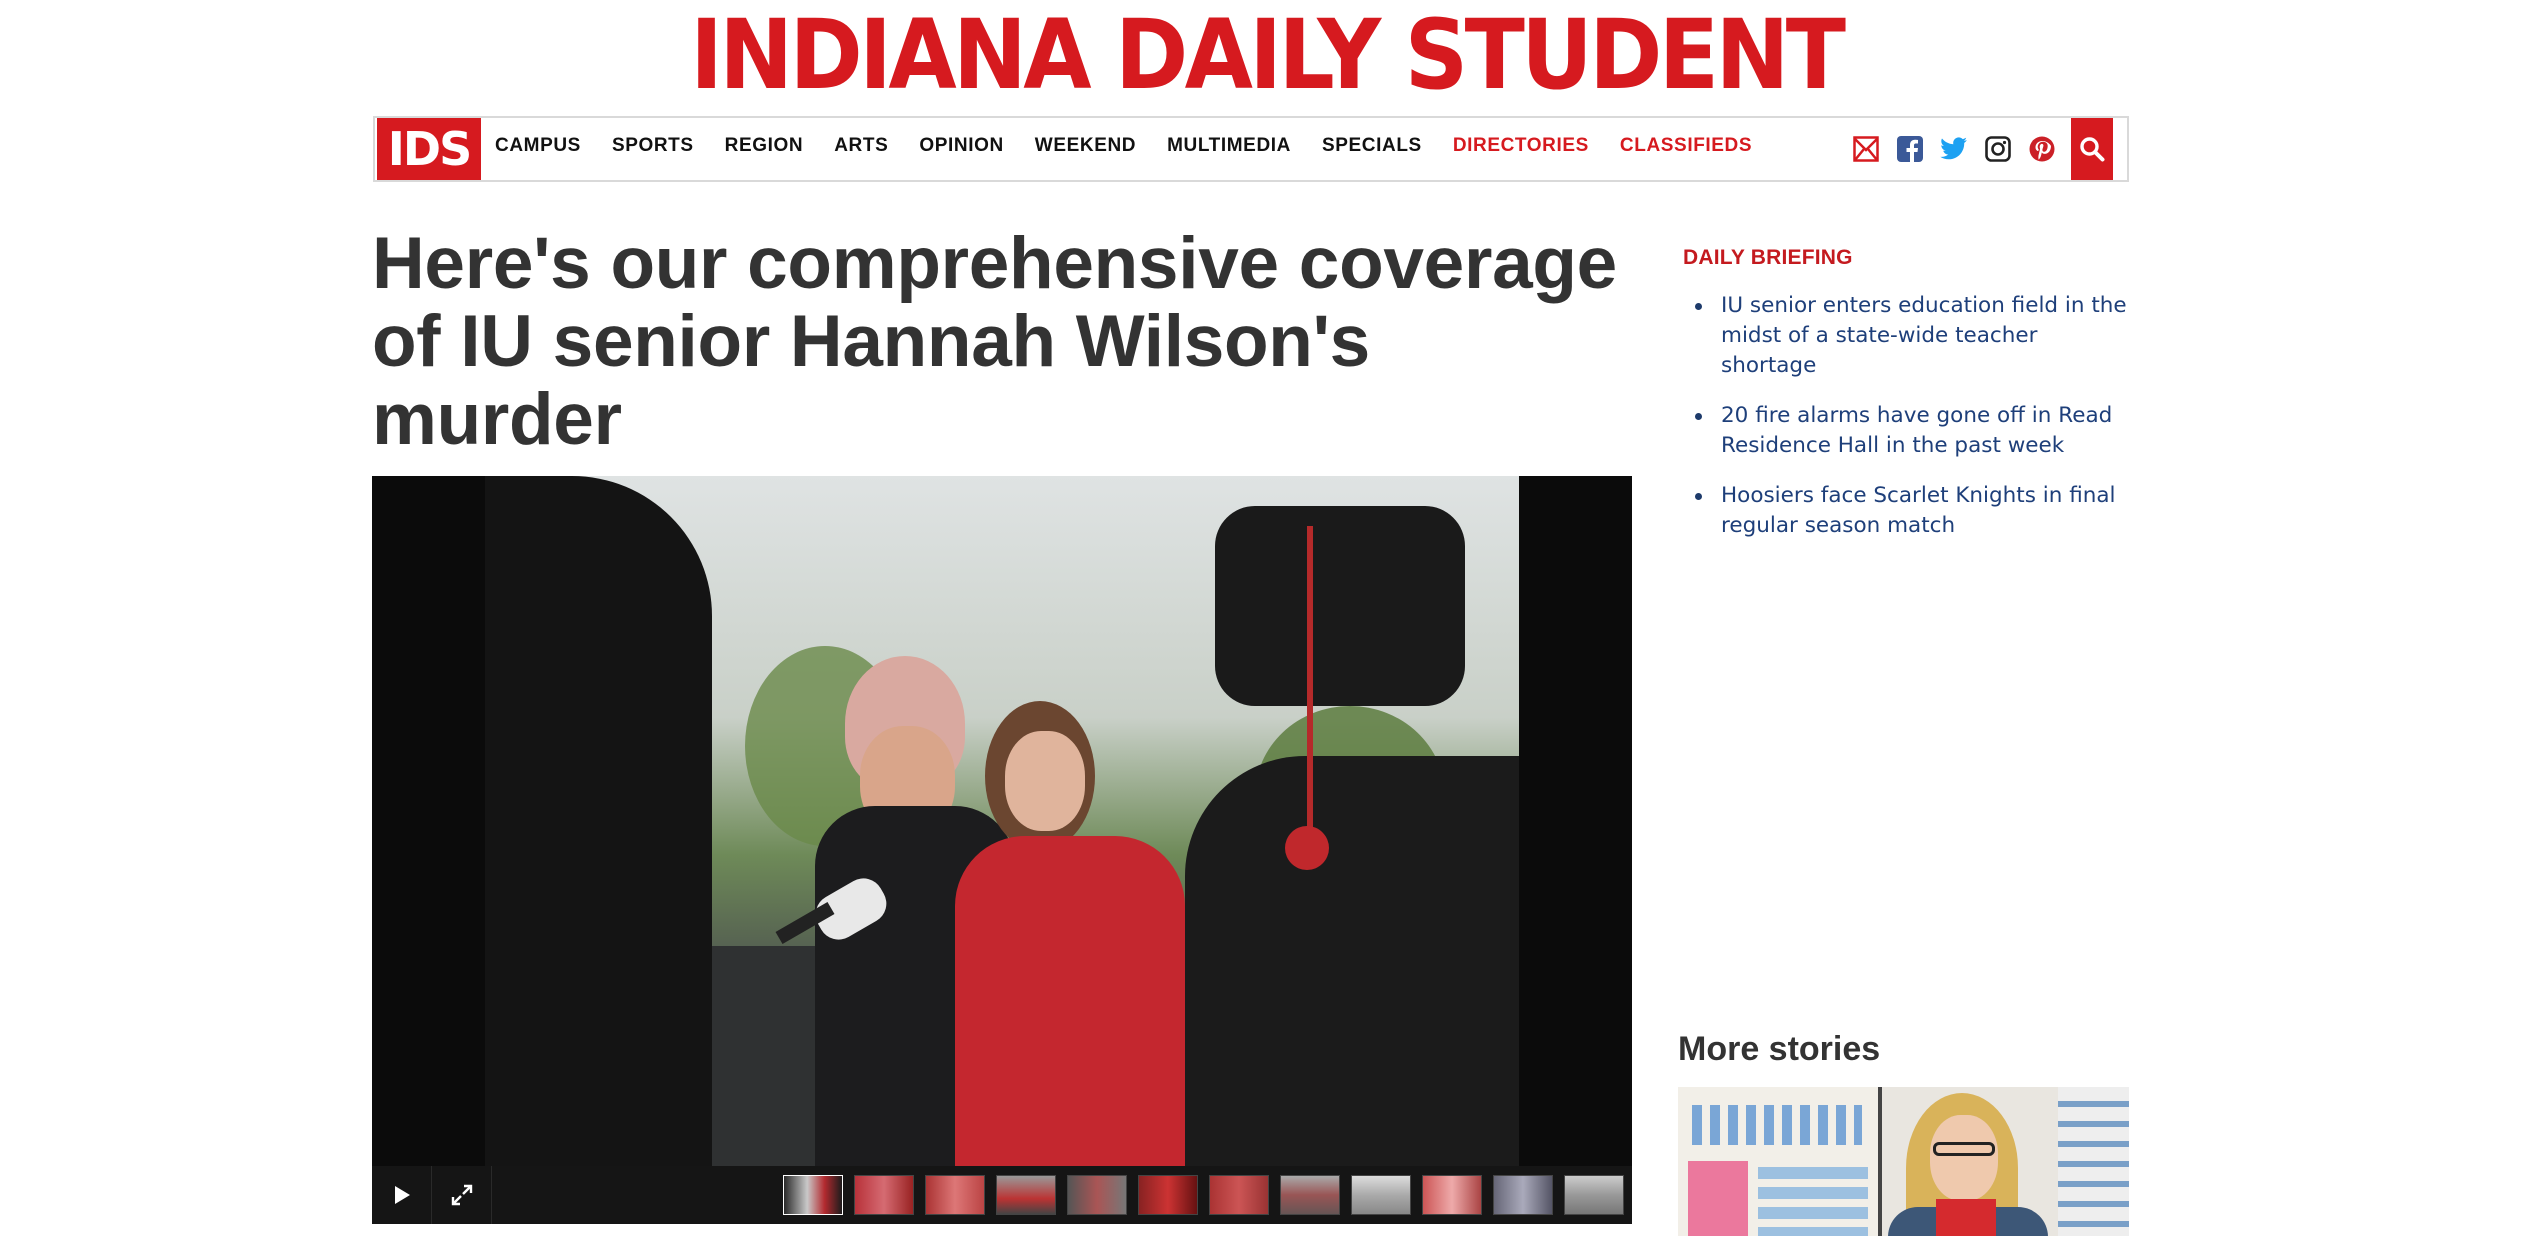 The width and height of the screenshot is (2532, 1236). What do you see at coordinates (1866, 149) in the screenshot?
I see `email-icon` at bounding box center [1866, 149].